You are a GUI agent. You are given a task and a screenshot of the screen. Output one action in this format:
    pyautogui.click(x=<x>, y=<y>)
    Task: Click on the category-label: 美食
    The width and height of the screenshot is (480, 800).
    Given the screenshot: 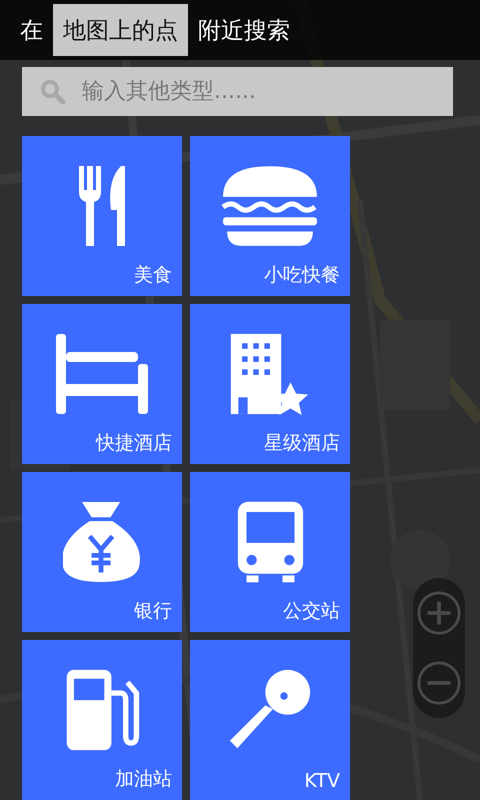 What is the action you would take?
    pyautogui.click(x=153, y=275)
    